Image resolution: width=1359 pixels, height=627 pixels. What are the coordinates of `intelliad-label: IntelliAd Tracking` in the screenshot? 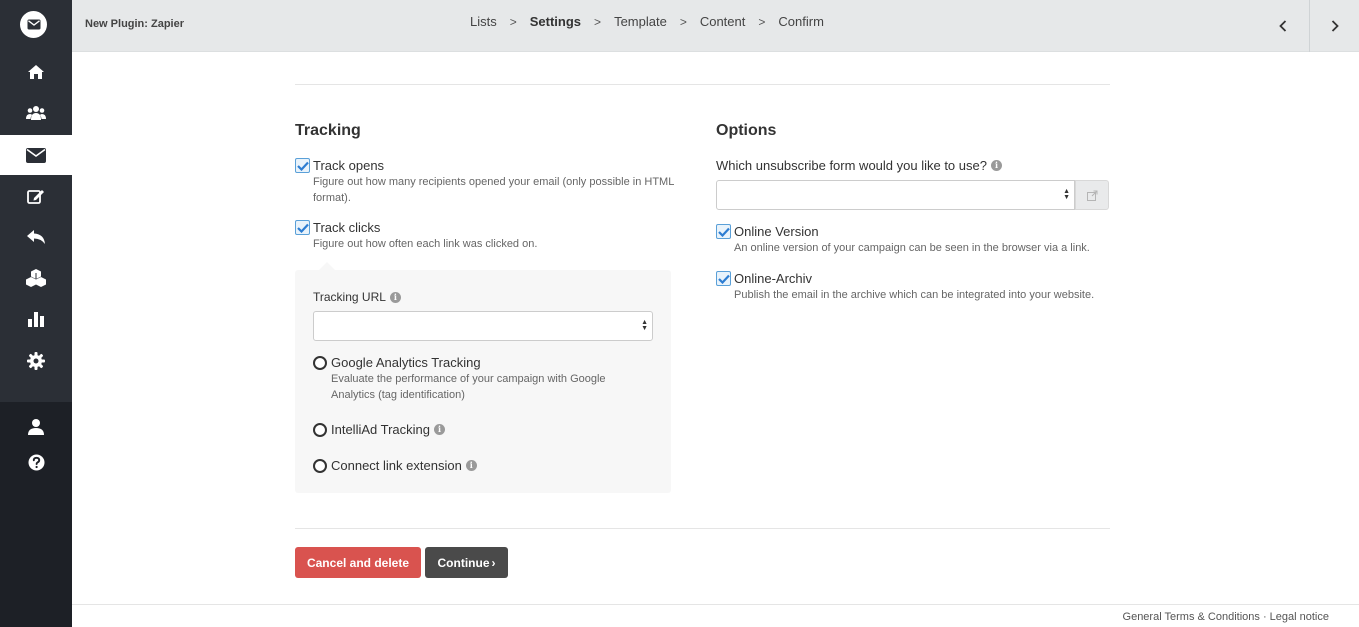 It's located at (380, 429).